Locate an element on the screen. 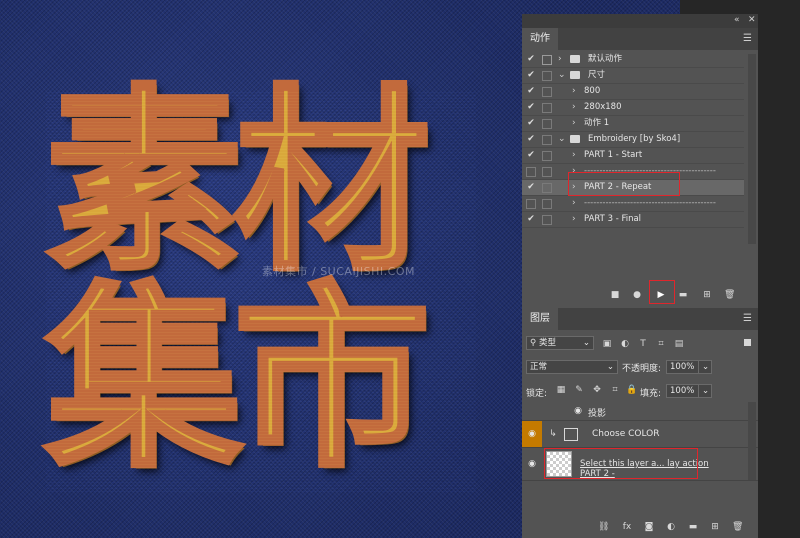 The image size is (800, 538). collapse-icon: « is located at coordinates (737, 20).